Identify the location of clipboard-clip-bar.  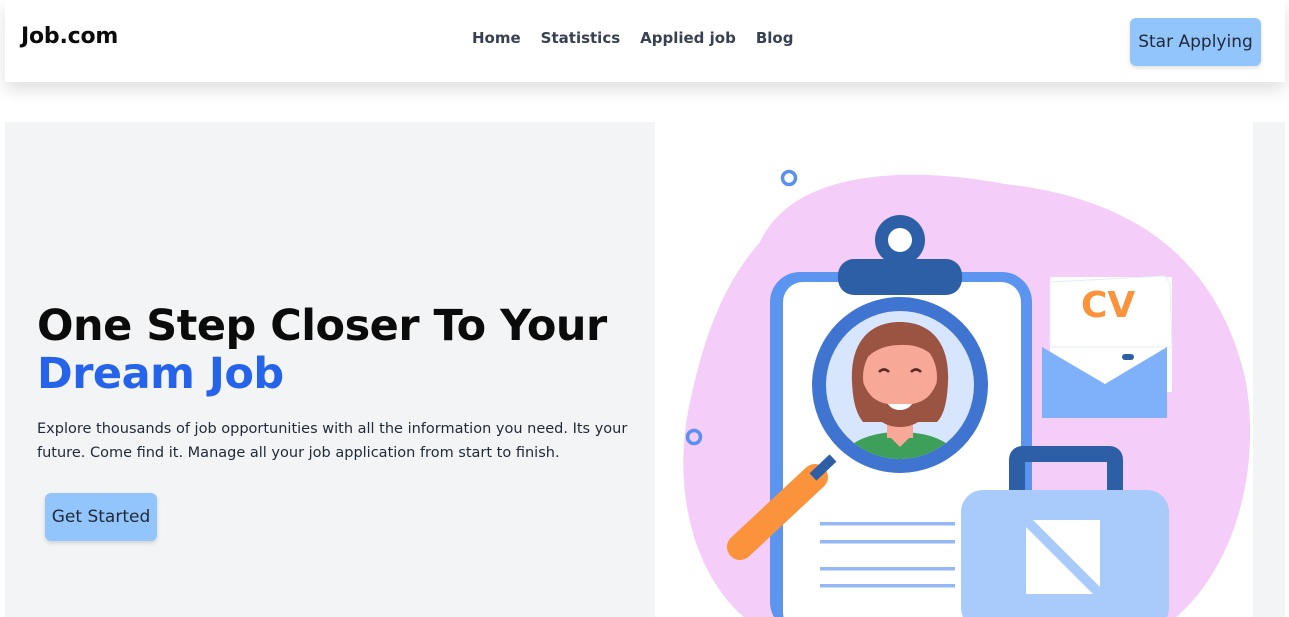
(900, 277).